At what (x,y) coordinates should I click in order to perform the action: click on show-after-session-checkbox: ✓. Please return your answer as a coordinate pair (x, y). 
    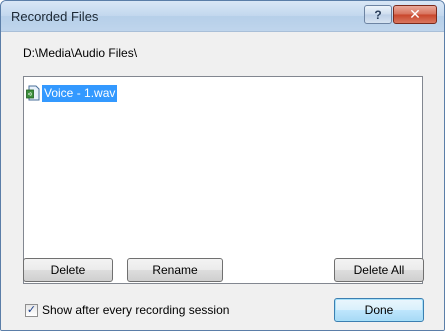
    Looking at the image, I should click on (31, 310).